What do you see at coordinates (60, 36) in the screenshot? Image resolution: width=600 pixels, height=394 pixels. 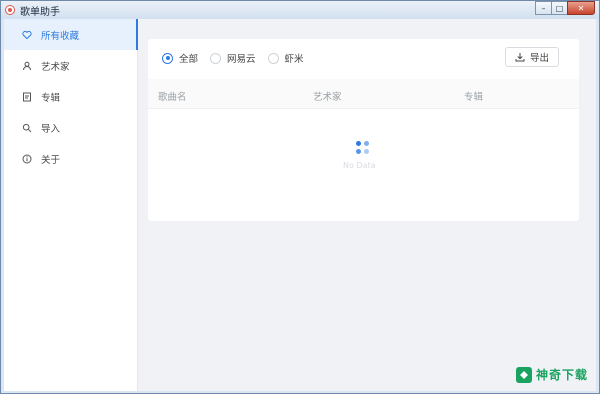 I see `sidebar-item-label: 所有收藏` at bounding box center [60, 36].